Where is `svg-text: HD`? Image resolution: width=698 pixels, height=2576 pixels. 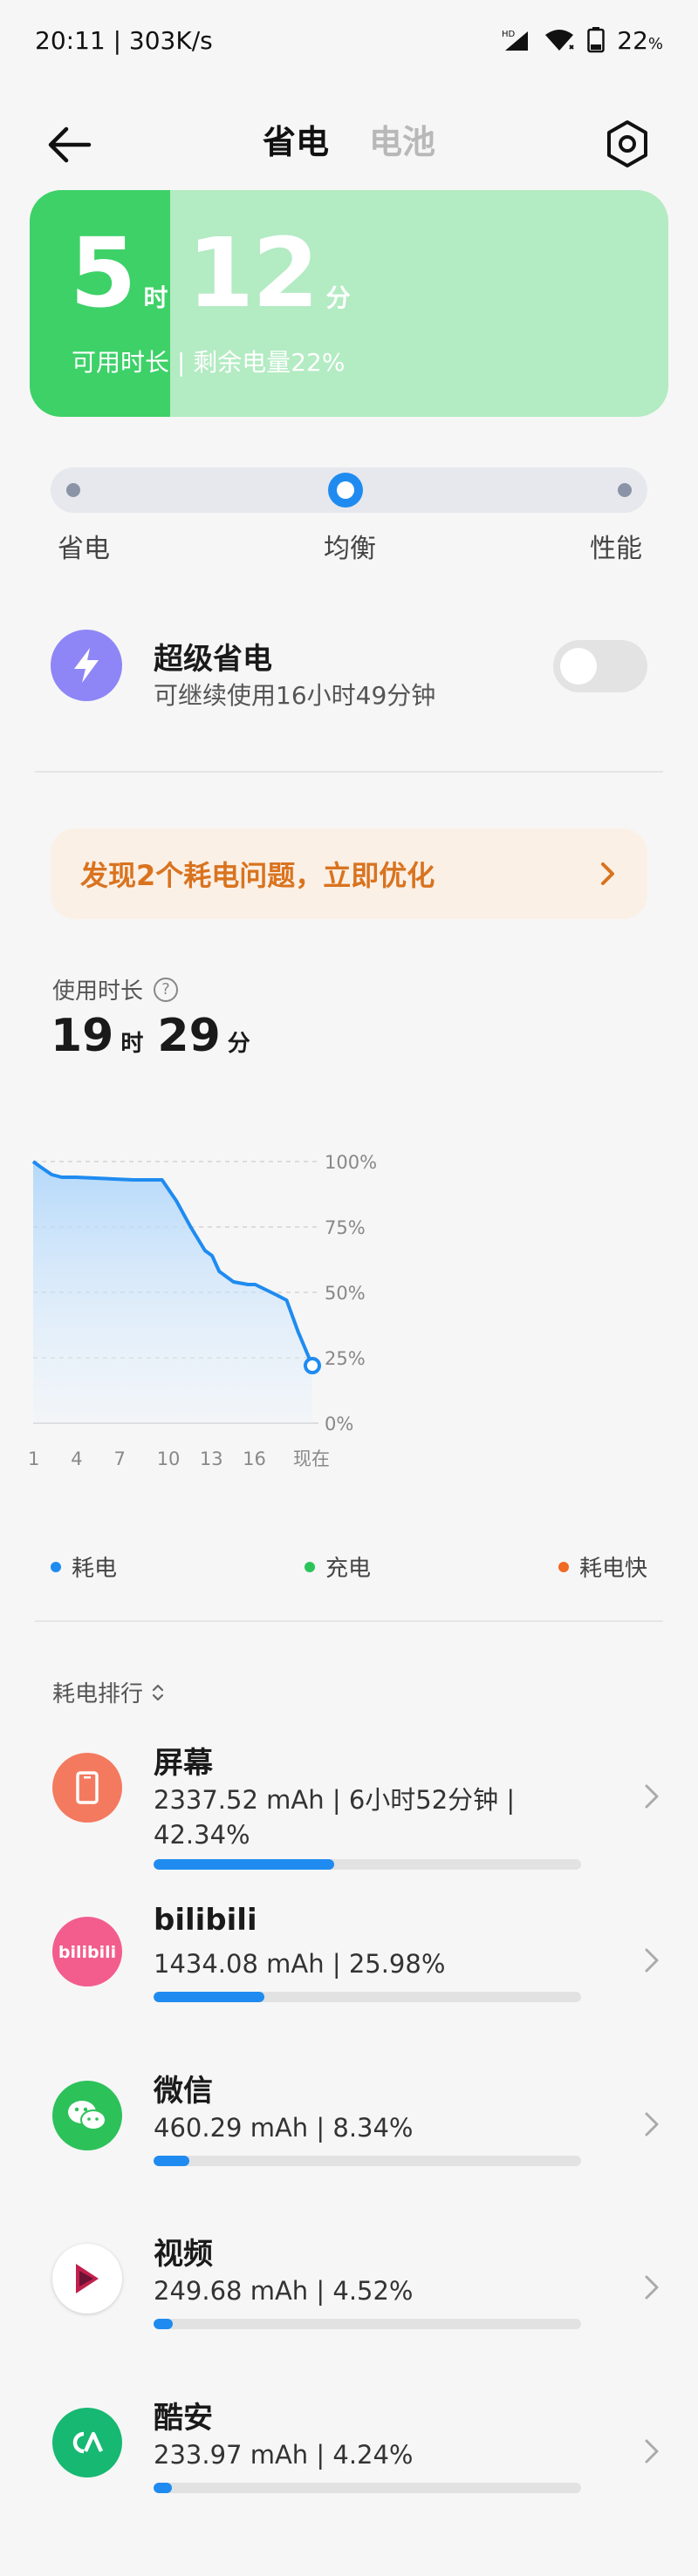 svg-text: HD is located at coordinates (509, 34).